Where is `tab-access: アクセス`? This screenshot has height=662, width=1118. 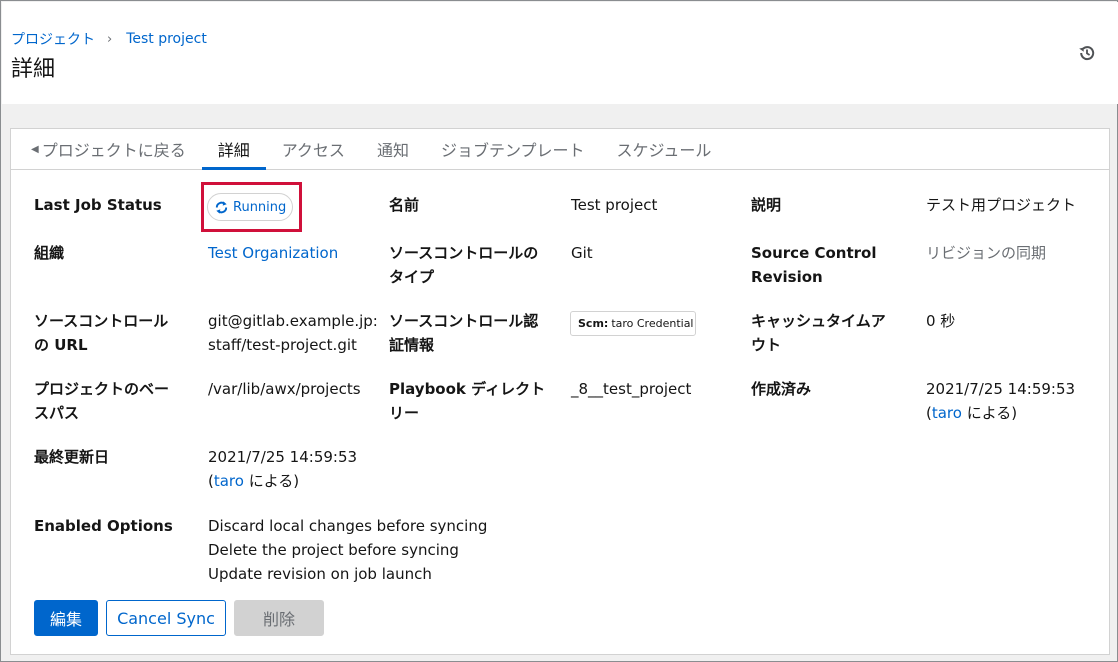
tab-access: アクセス is located at coordinates (313, 149).